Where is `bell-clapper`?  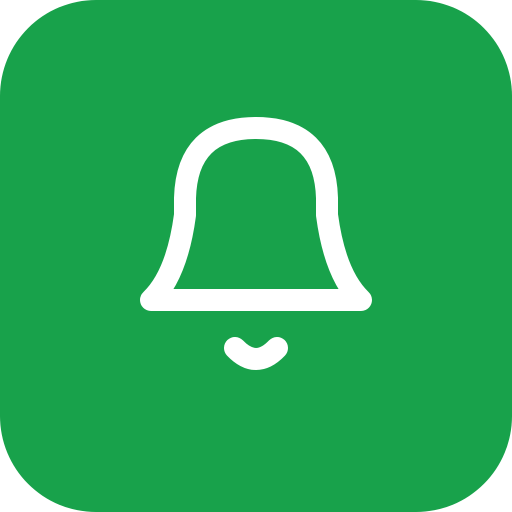
bell-clapper is located at coordinates (256, 353).